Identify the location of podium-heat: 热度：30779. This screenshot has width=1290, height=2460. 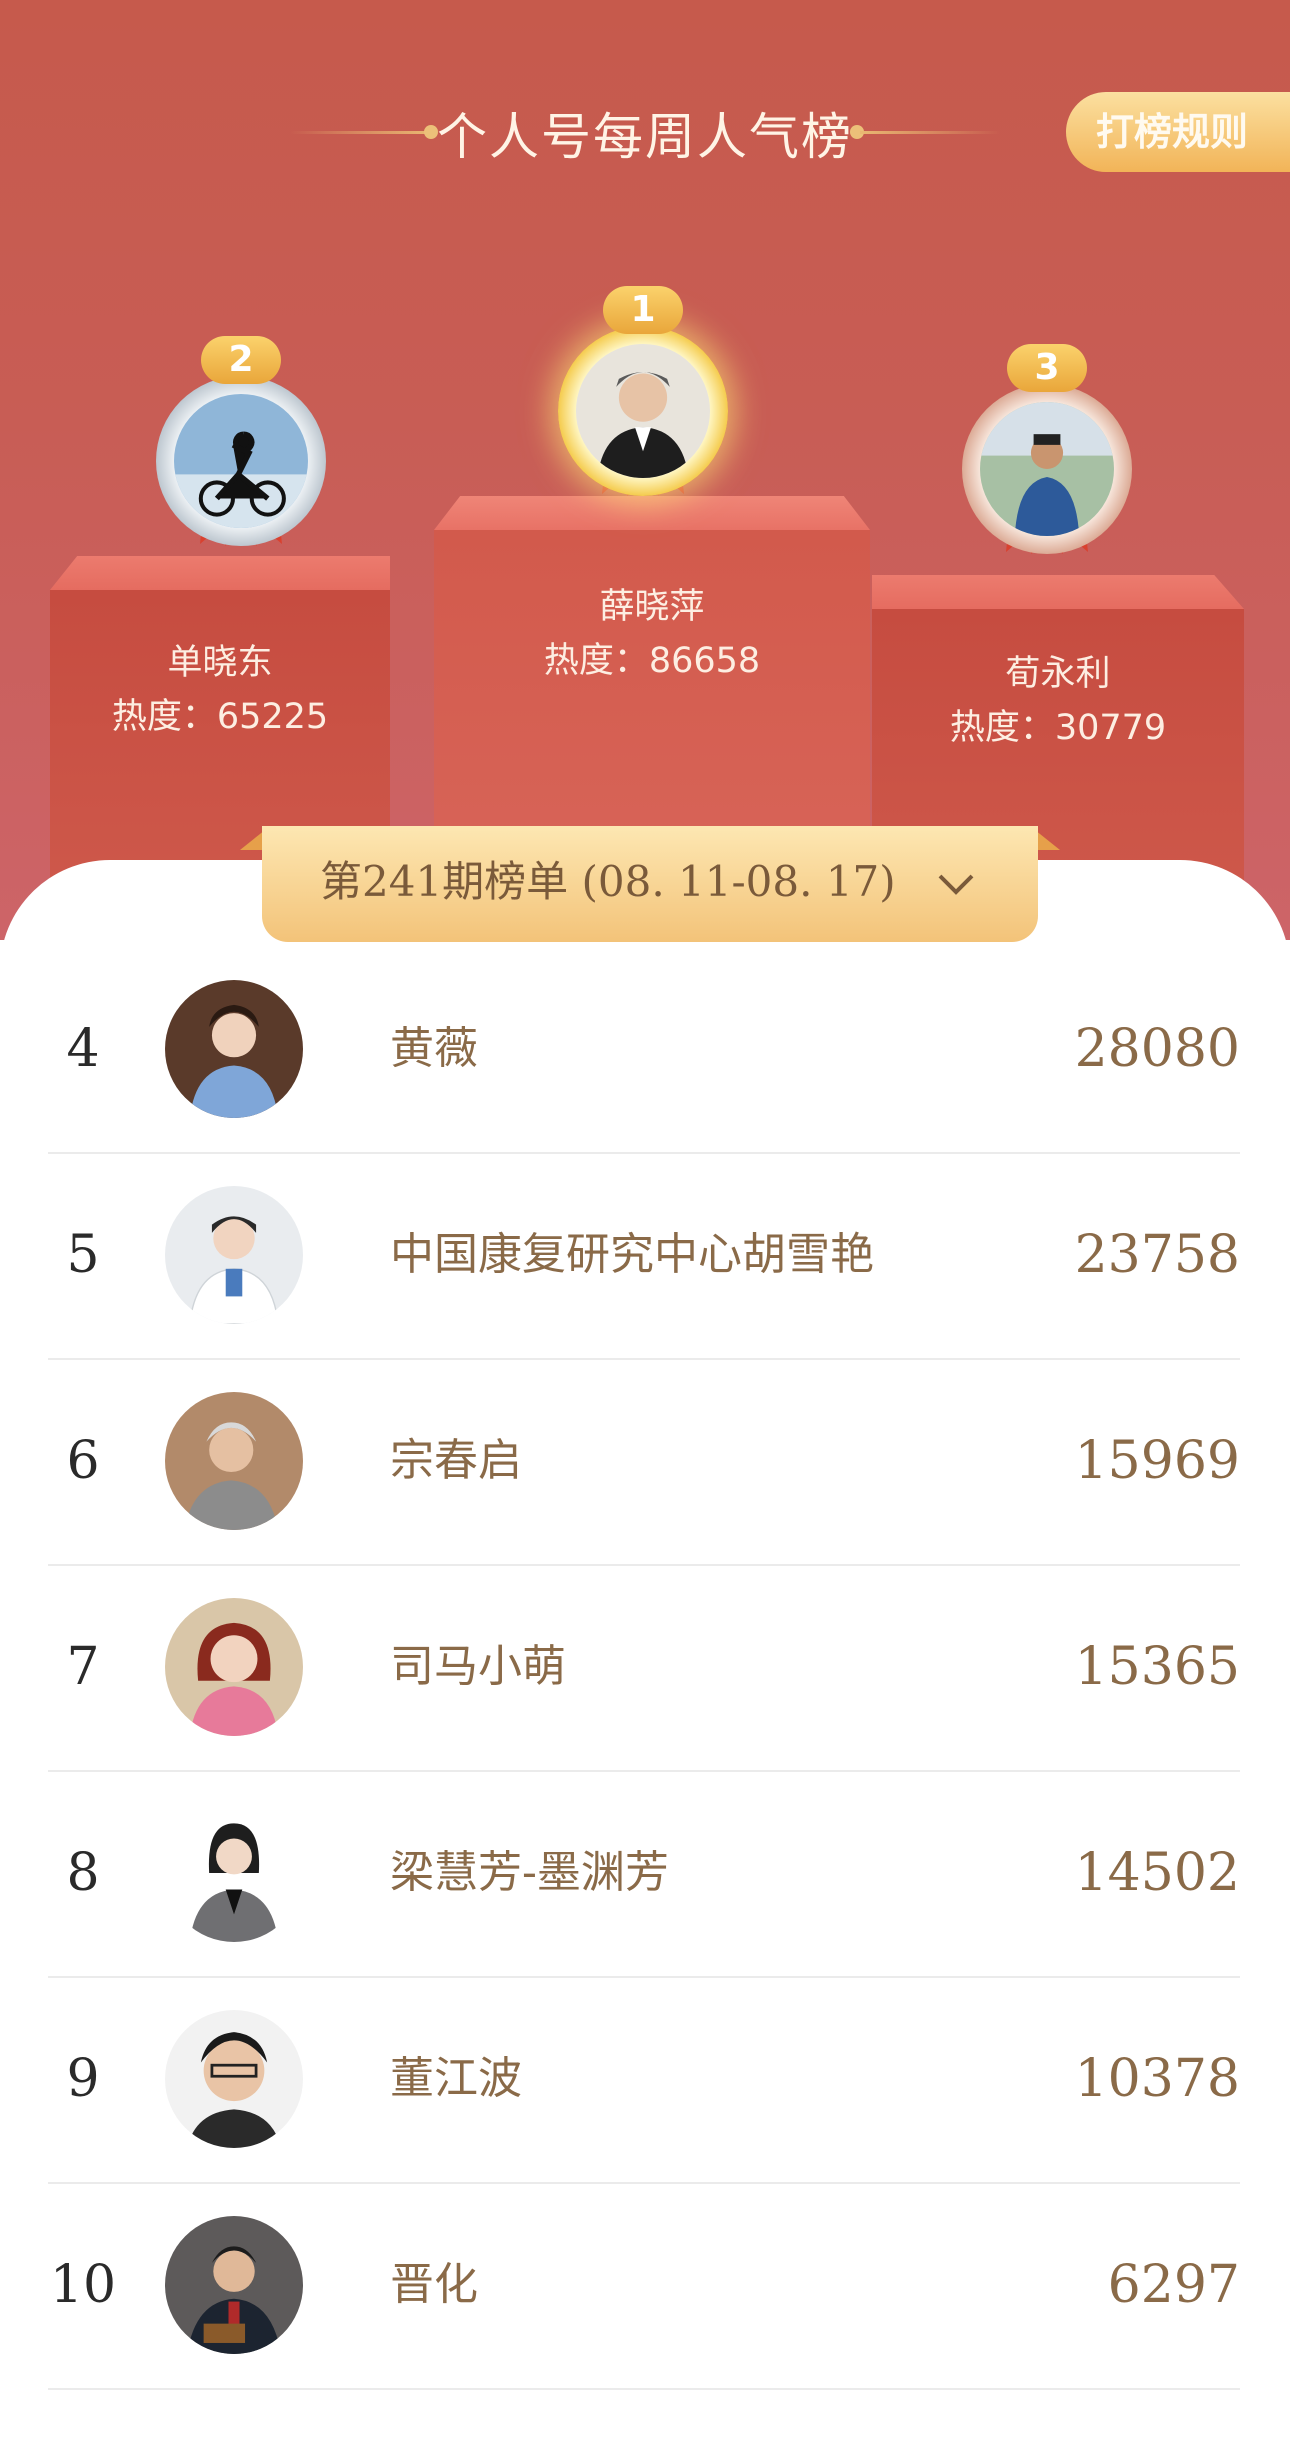
(1058, 728).